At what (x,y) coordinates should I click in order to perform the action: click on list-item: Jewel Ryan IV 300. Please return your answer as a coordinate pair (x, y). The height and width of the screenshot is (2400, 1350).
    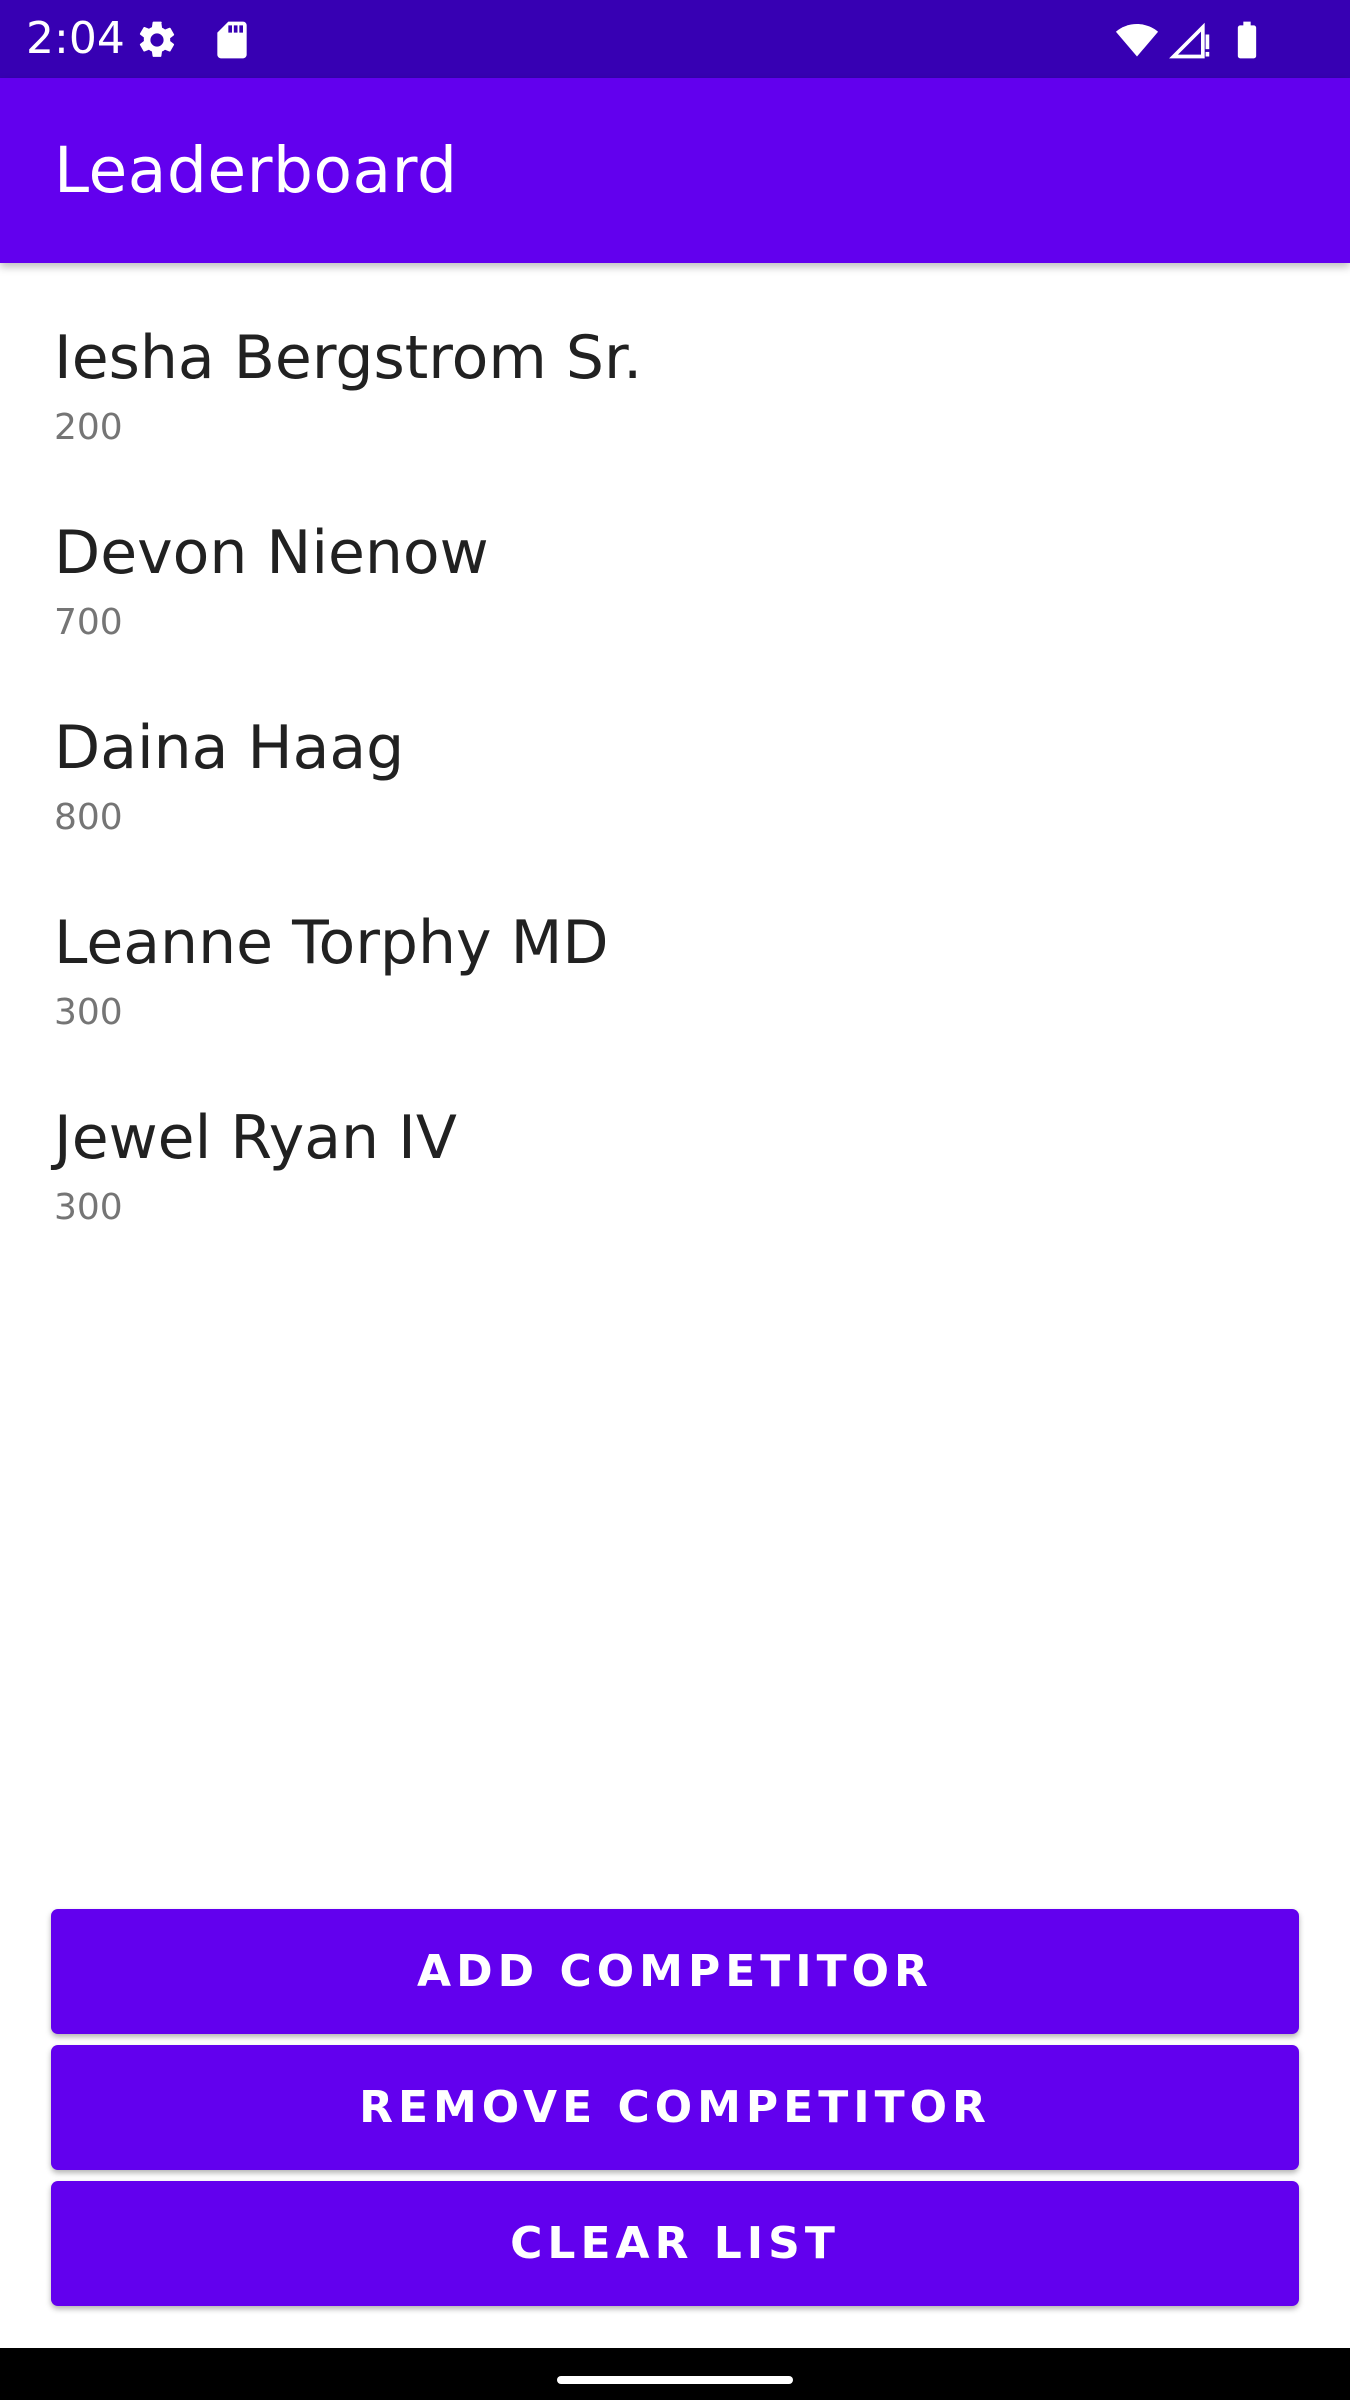
    Looking at the image, I should click on (675, 1140).